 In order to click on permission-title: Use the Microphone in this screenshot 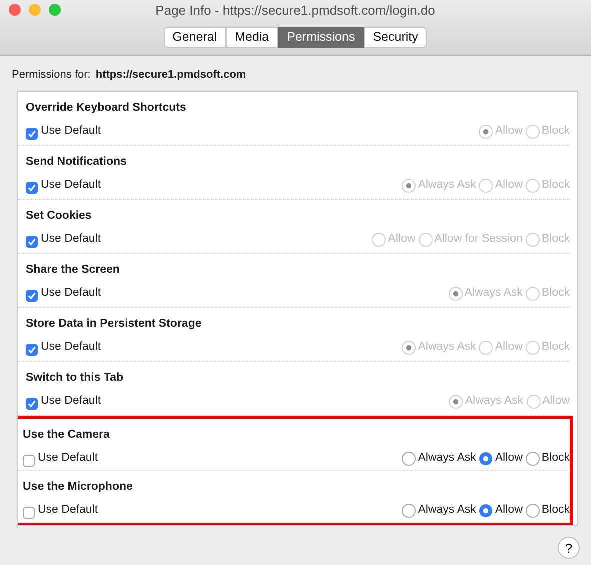, I will do `click(78, 487)`.